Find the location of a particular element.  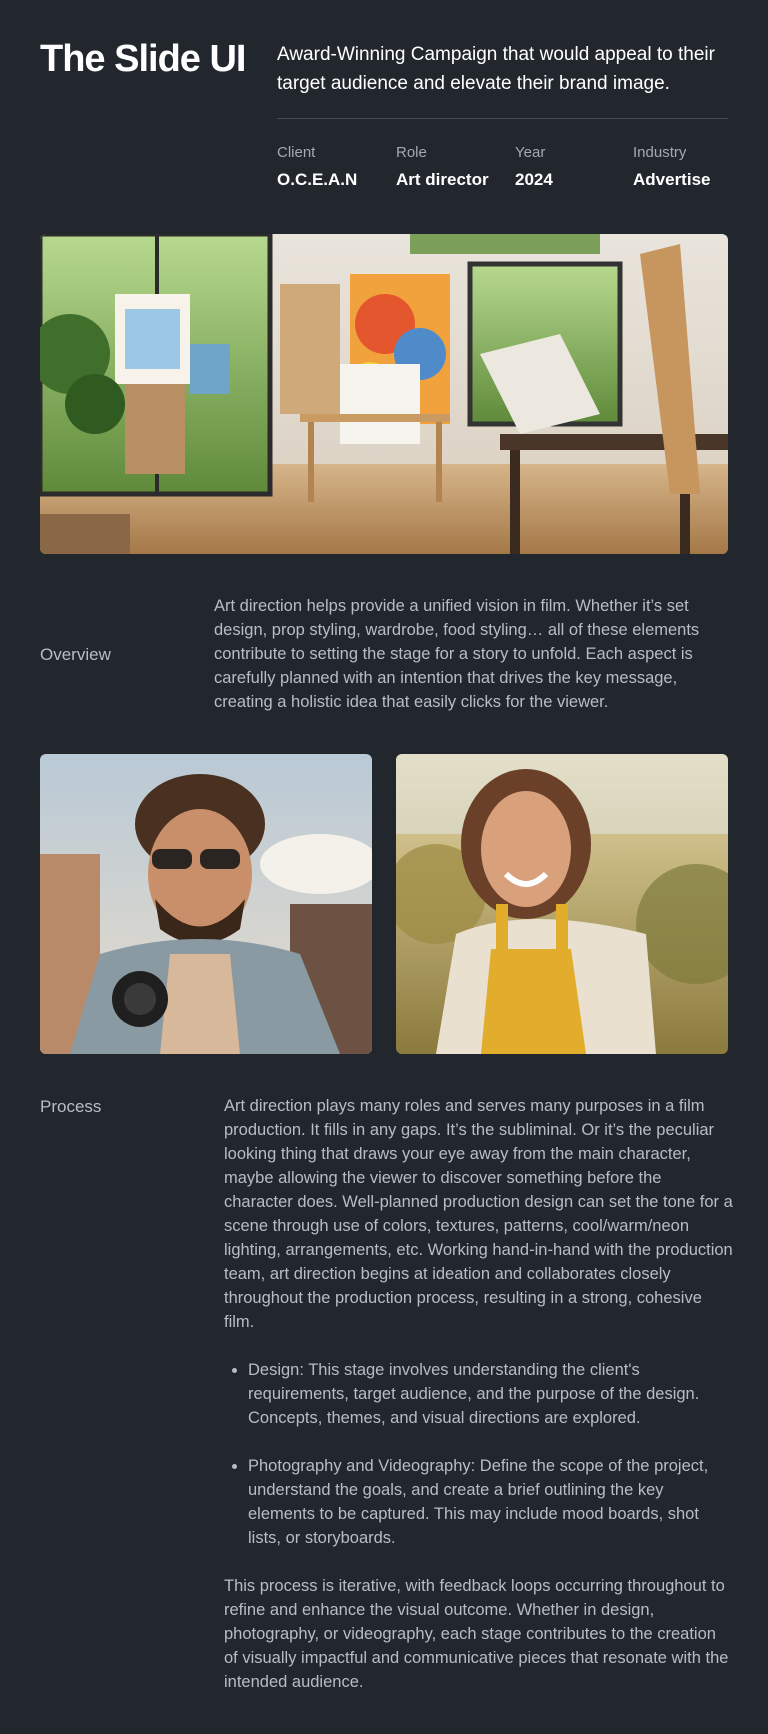

page-title: The Slide UI is located at coordinates (143, 59).